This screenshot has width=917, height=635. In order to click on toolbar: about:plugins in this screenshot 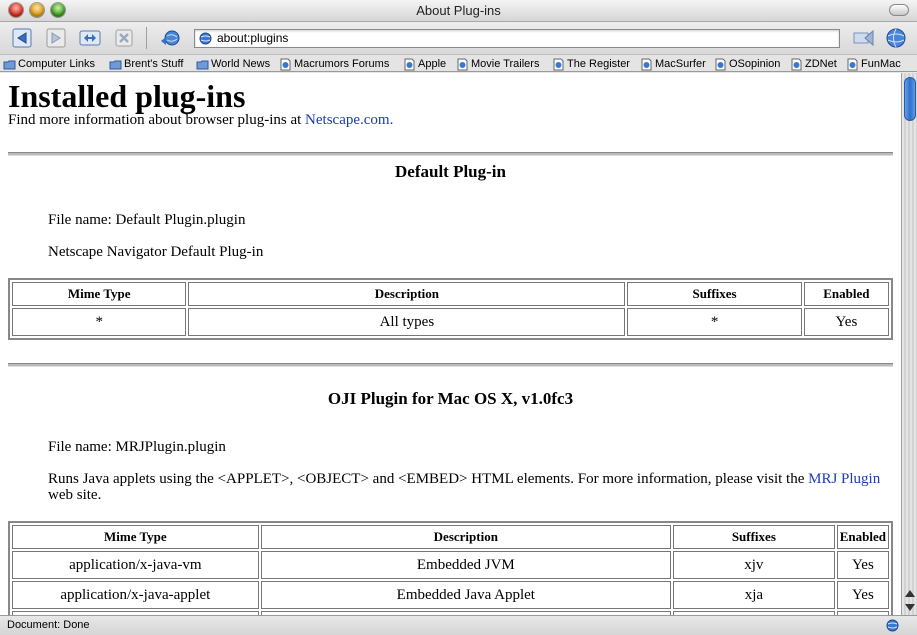, I will do `click(458, 38)`.